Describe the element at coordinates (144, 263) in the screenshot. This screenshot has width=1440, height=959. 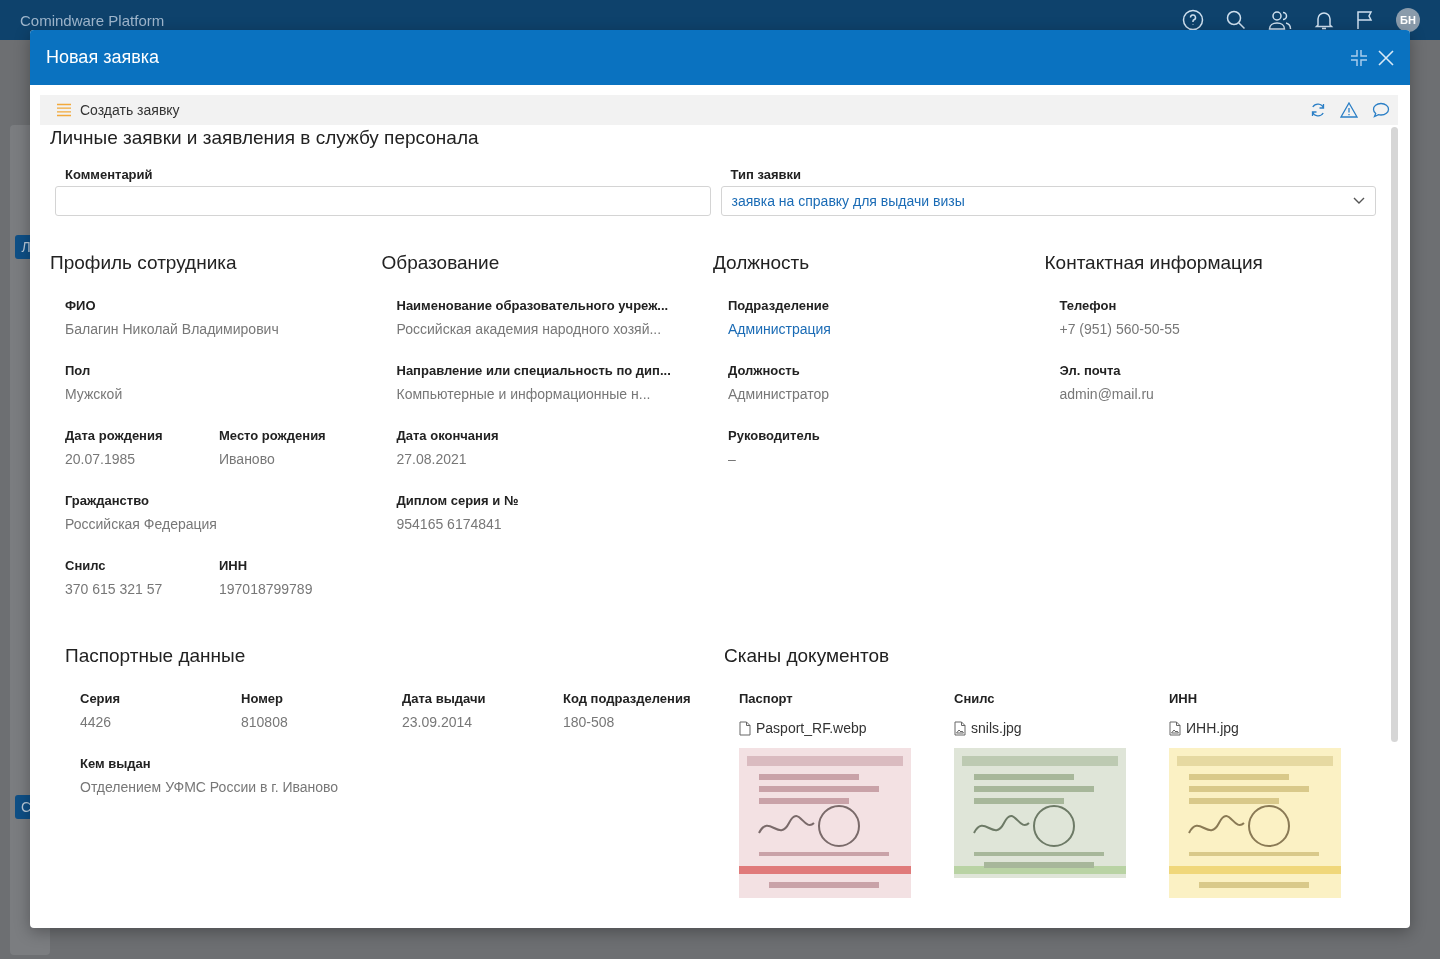
I see `section-title: Профиль сотрудника` at that location.